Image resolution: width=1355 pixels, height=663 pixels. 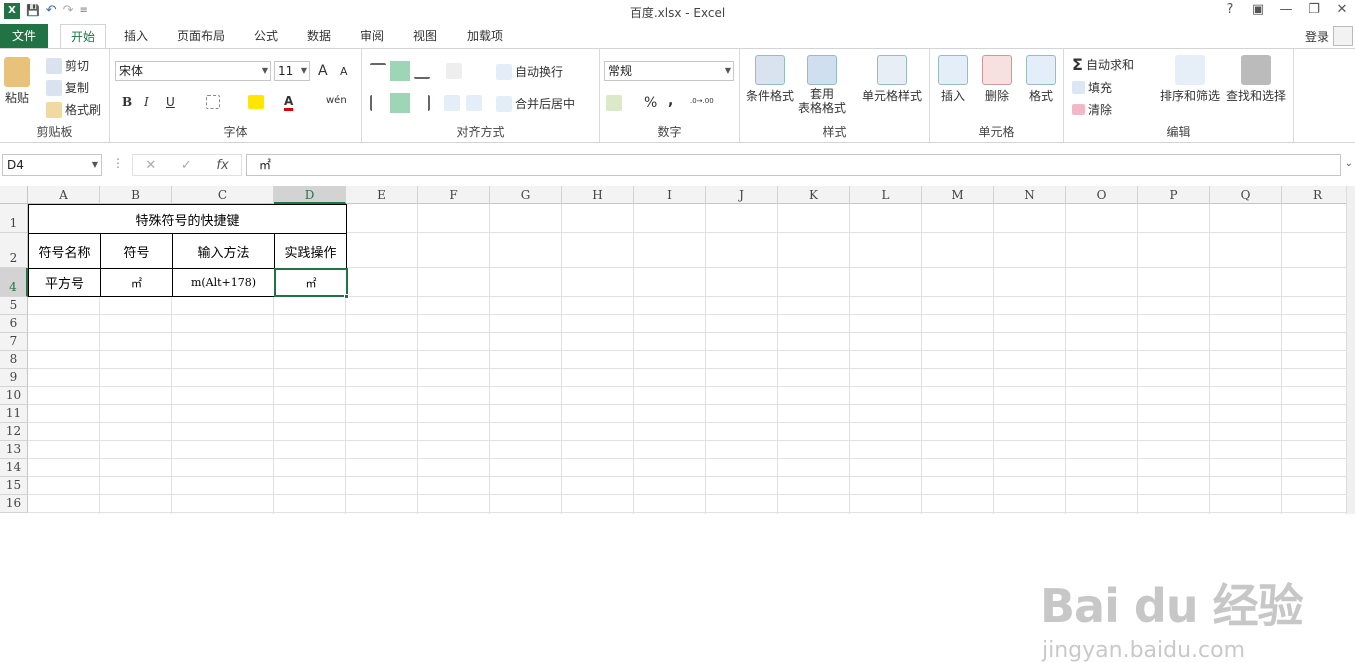 What do you see at coordinates (14, 342) in the screenshot?
I see `row-header-7: 7` at bounding box center [14, 342].